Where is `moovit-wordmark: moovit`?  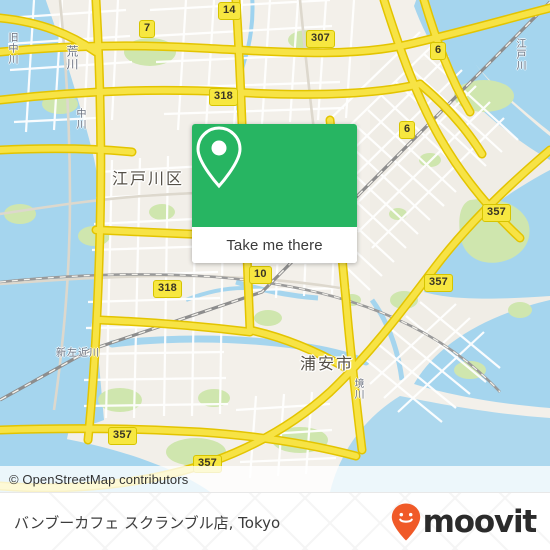
moovit-wordmark: moovit is located at coordinates (480, 521).